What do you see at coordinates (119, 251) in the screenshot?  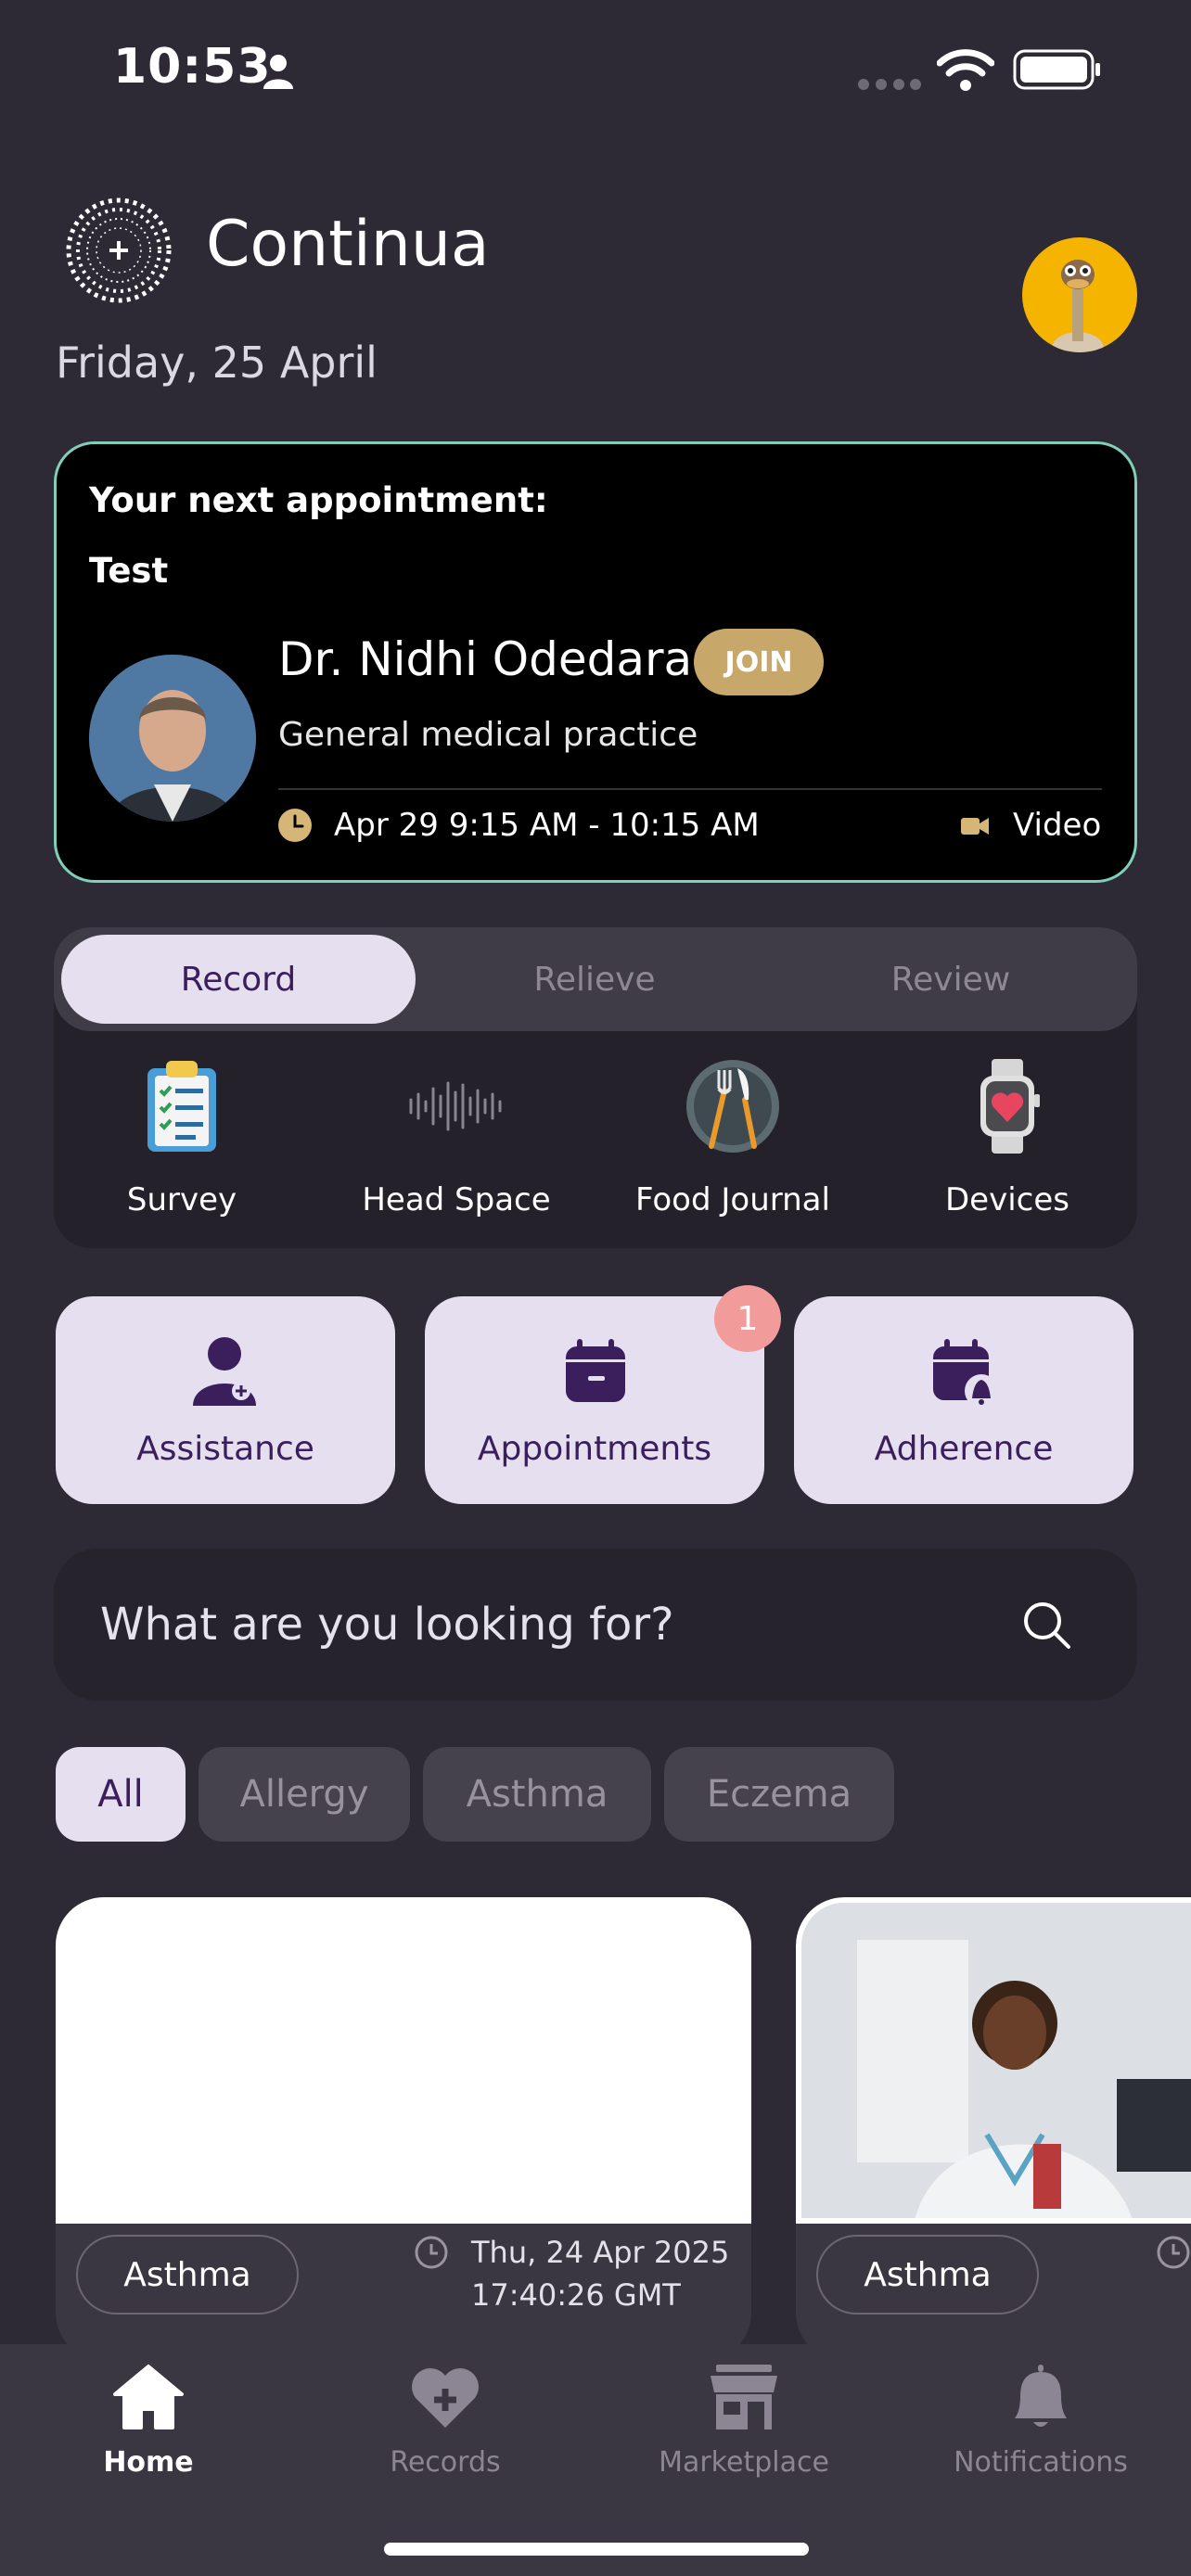 I see `continua-logo-icon` at bounding box center [119, 251].